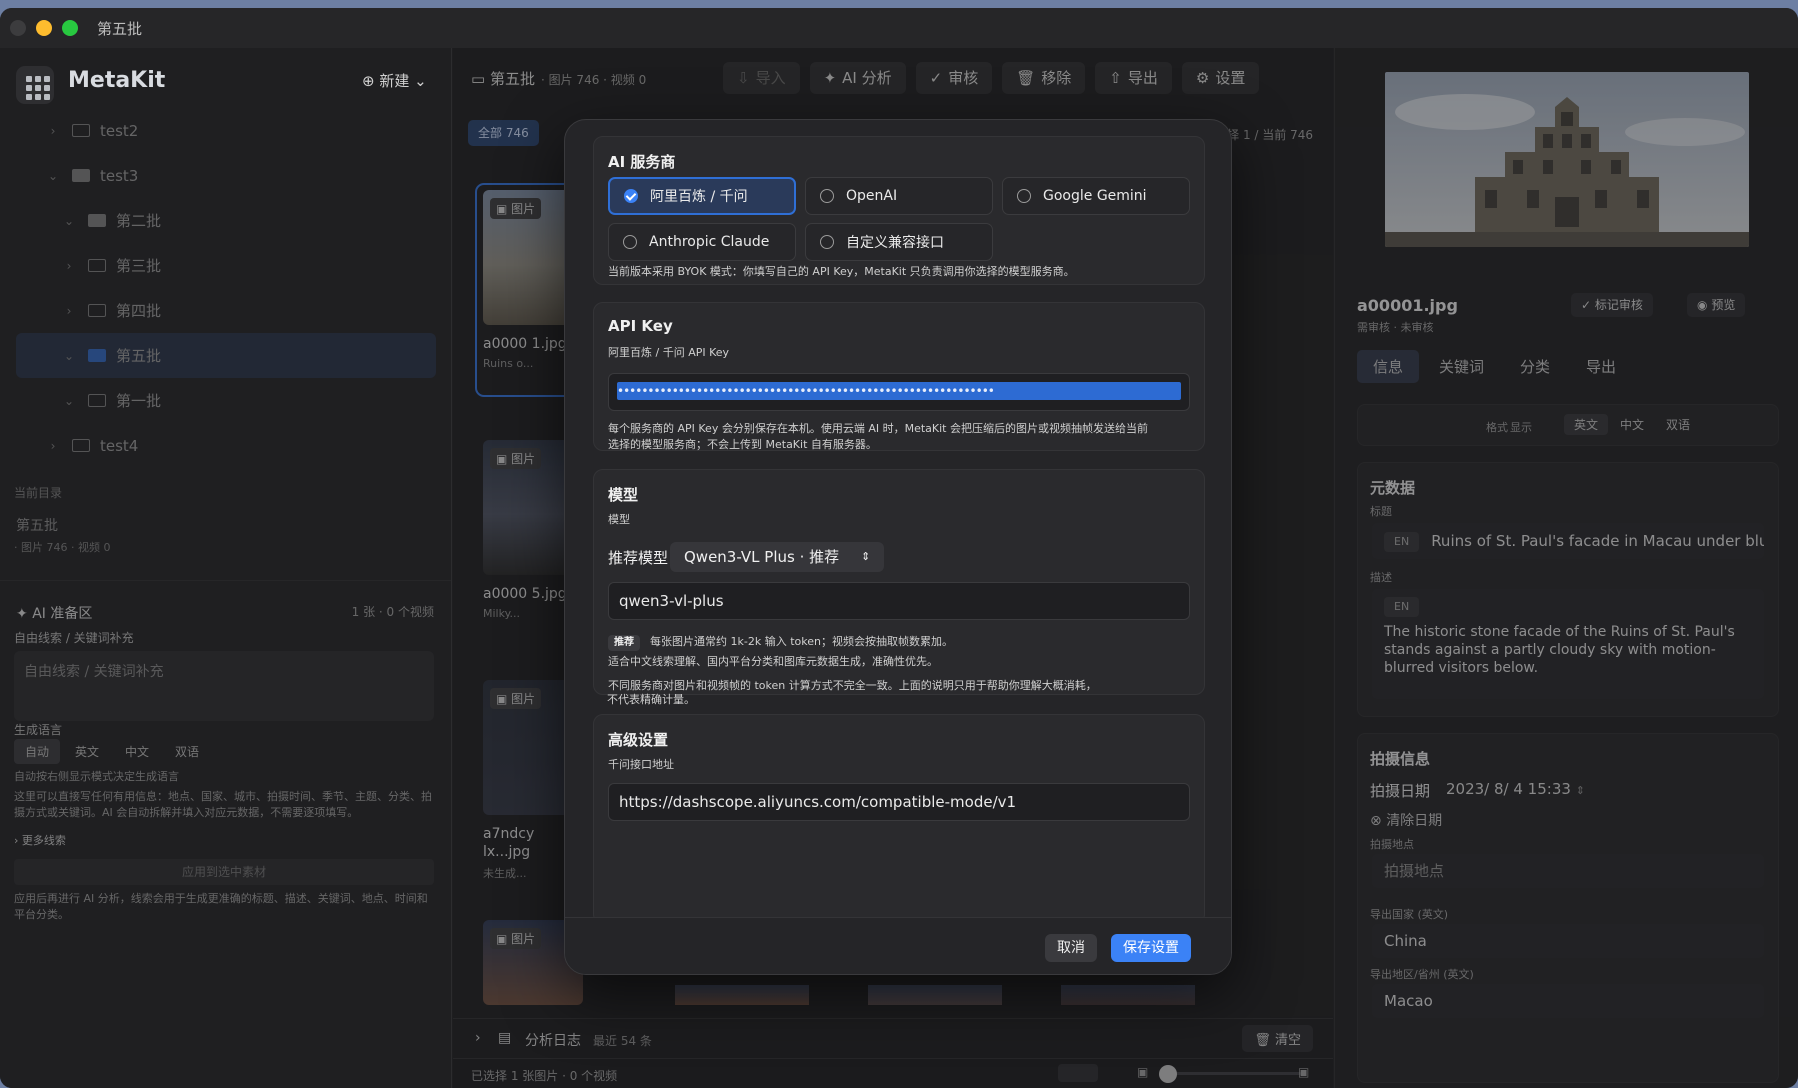 The height and width of the screenshot is (1088, 1798). Describe the element at coordinates (742, 444) in the screenshot. I see `apikey-note-2: 选择的模型服务商；不会上传到 MetaKit 自有服务器。` at that location.